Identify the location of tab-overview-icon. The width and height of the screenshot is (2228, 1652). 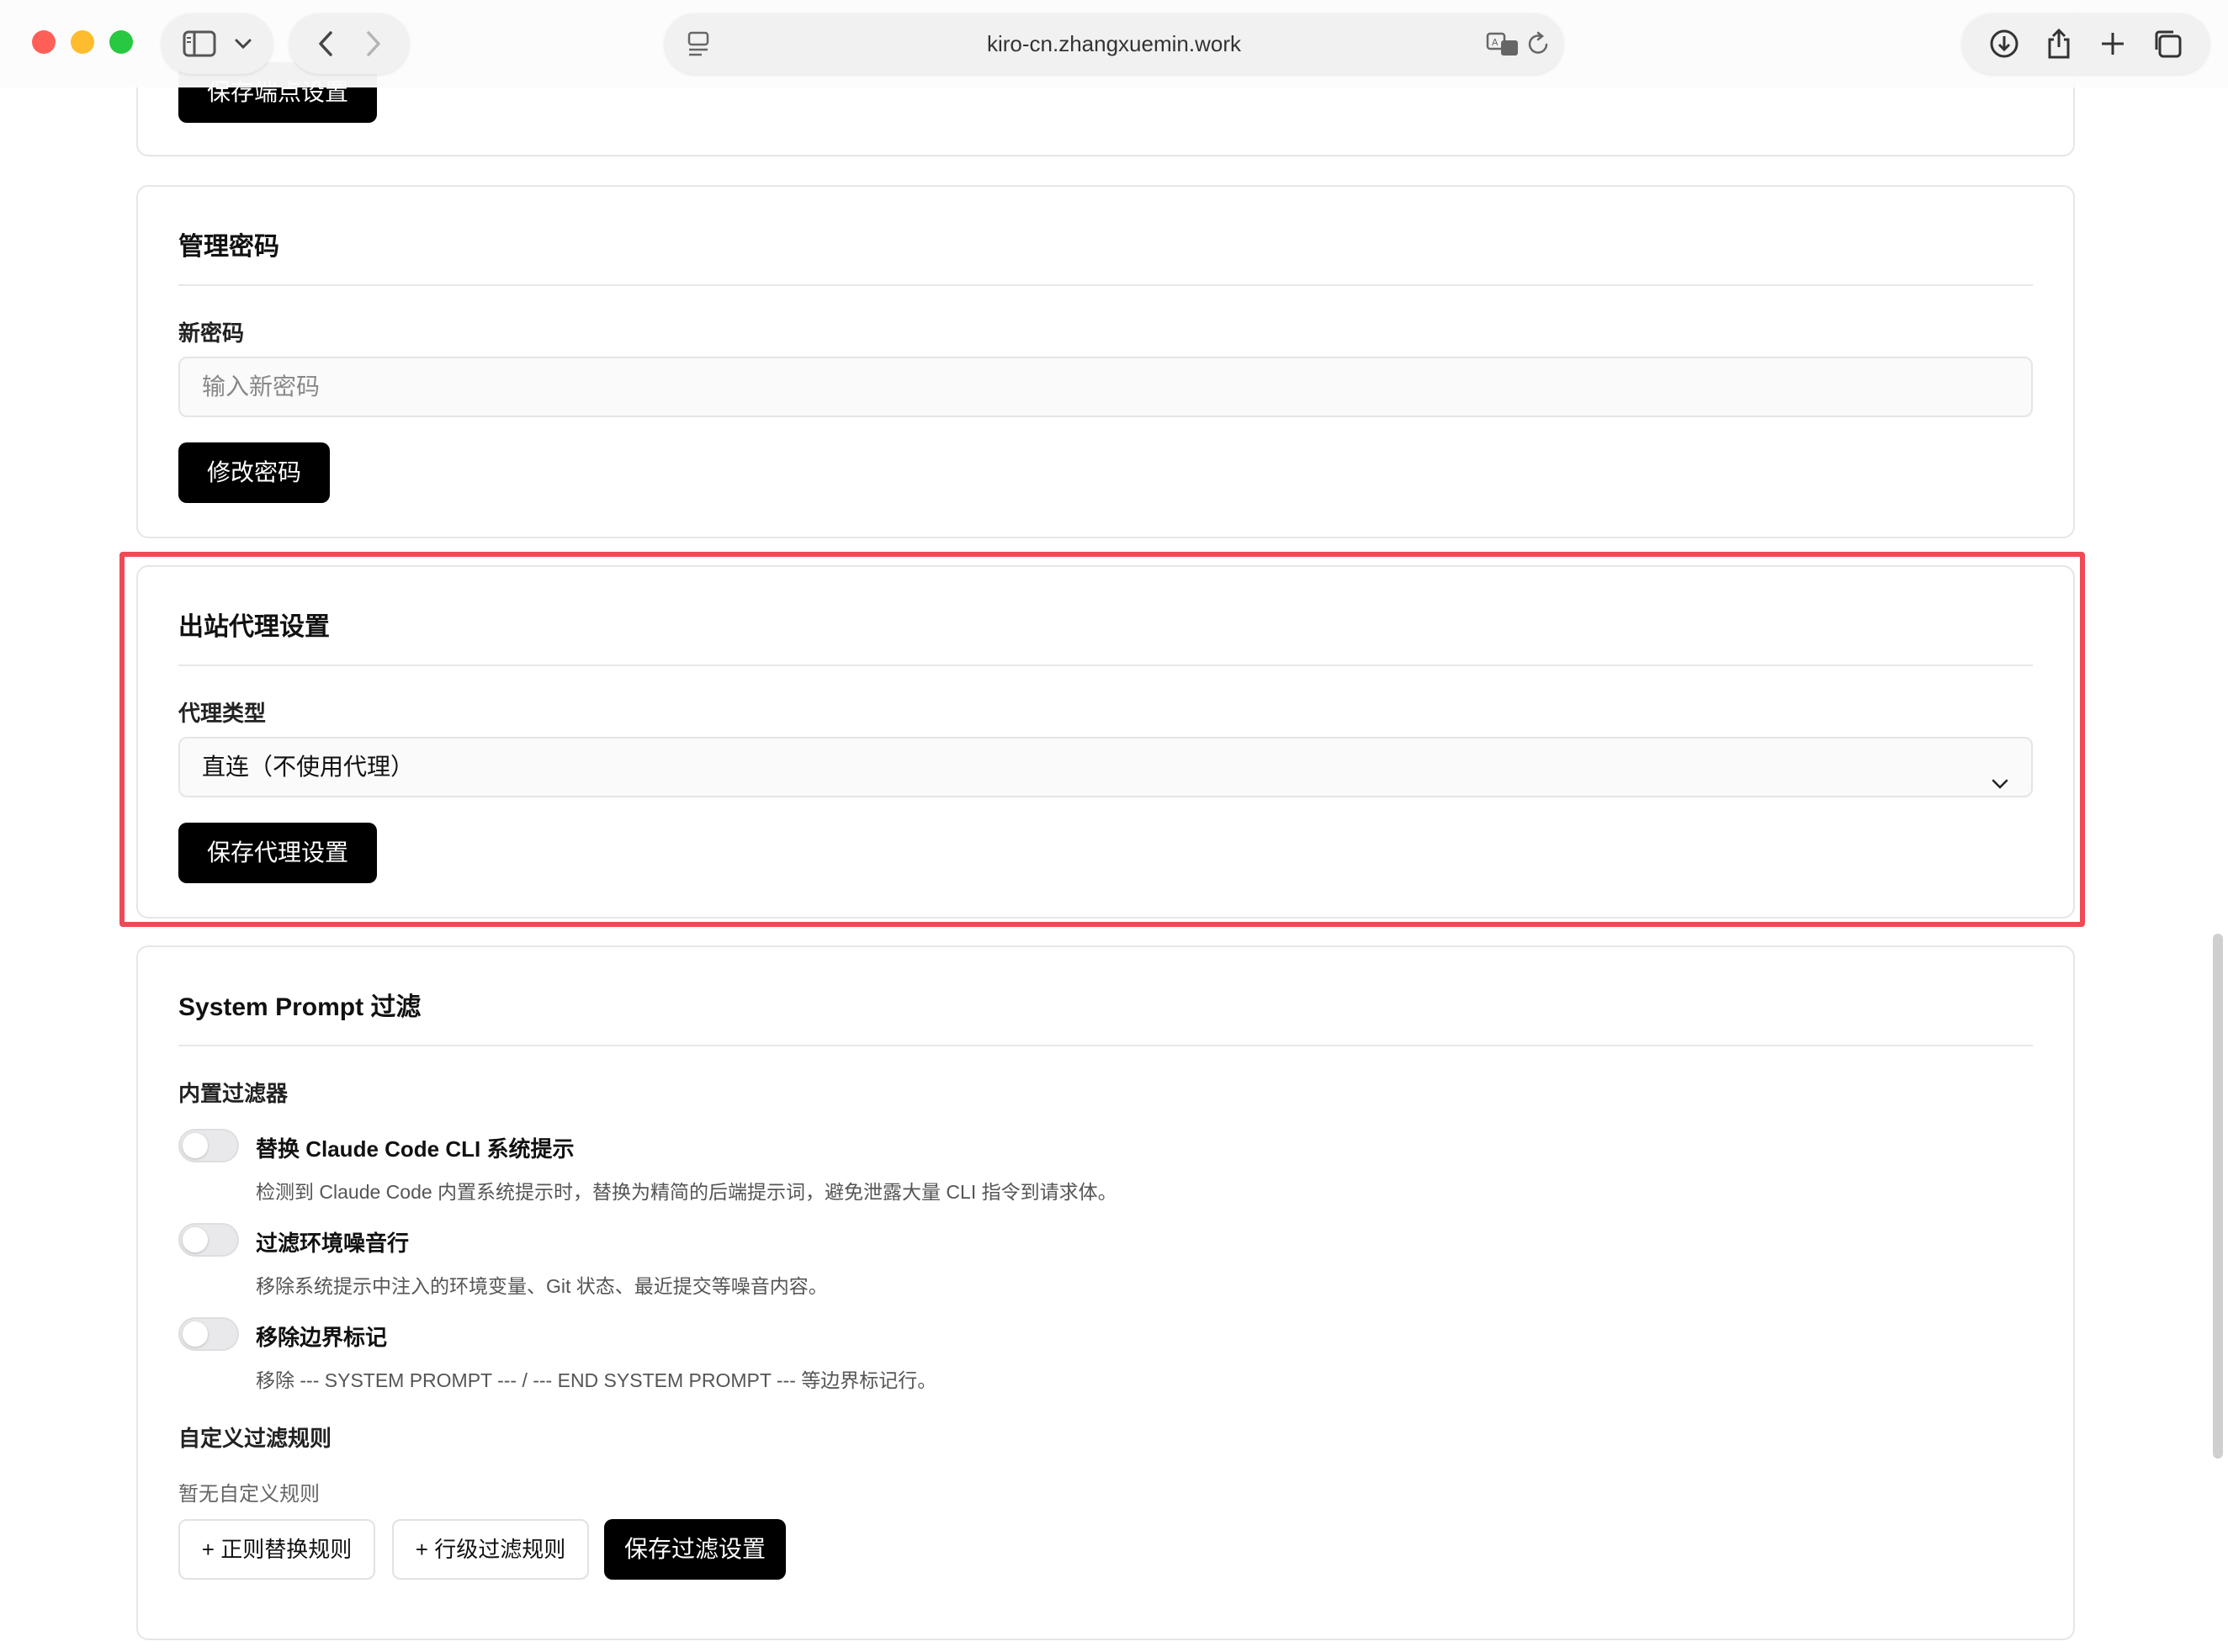
(2167, 44).